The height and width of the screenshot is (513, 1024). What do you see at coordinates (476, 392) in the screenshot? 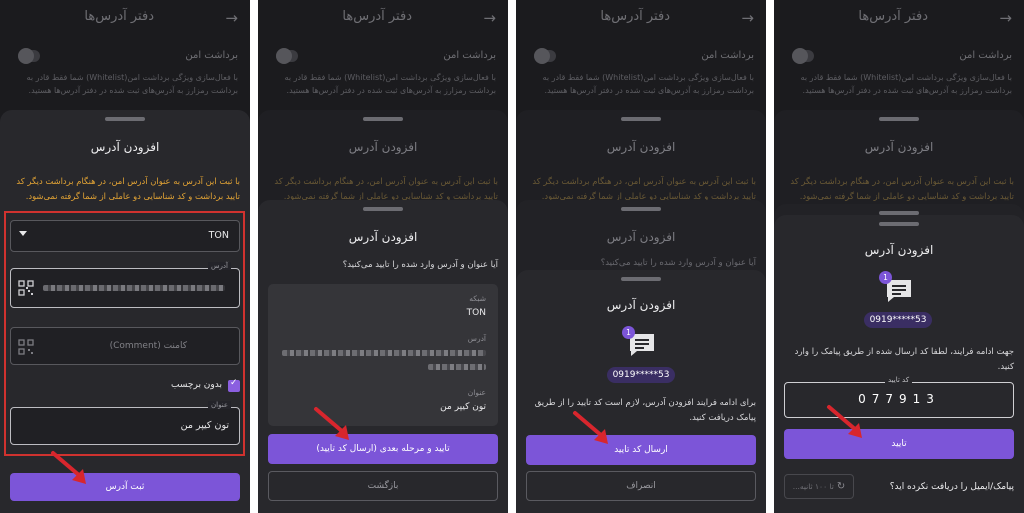
I see `title-key: عنوان` at bounding box center [476, 392].